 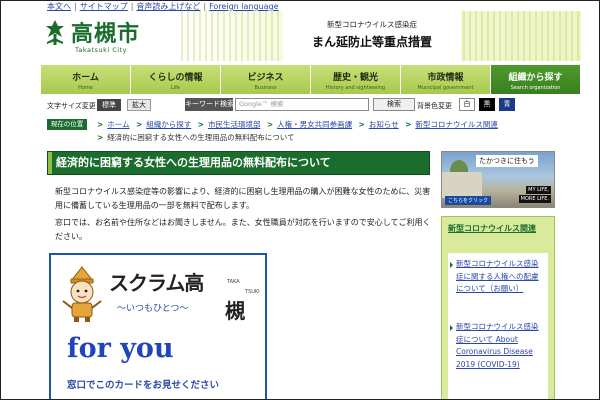 What do you see at coordinates (71, 106) in the screenshot?
I see `font-size-label: 文字サイズ変更` at bounding box center [71, 106].